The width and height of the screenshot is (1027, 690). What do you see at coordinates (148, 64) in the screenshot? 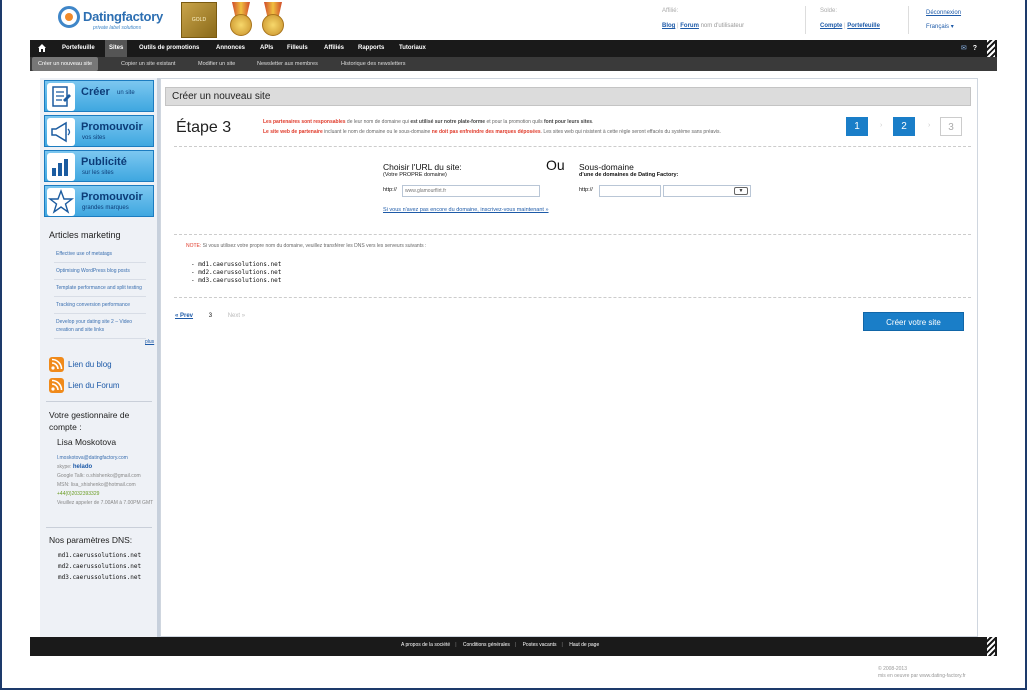
I see `subnav-copy-site: Copier un site existant` at bounding box center [148, 64].